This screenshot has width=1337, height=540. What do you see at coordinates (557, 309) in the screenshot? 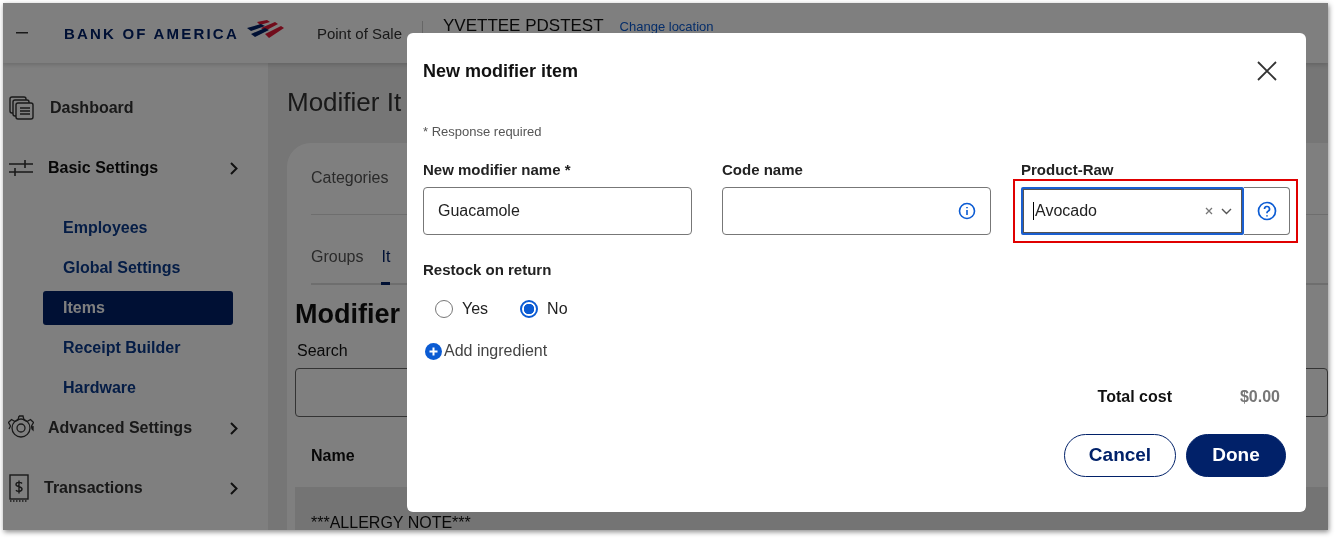
I see `radio-label: No` at bounding box center [557, 309].